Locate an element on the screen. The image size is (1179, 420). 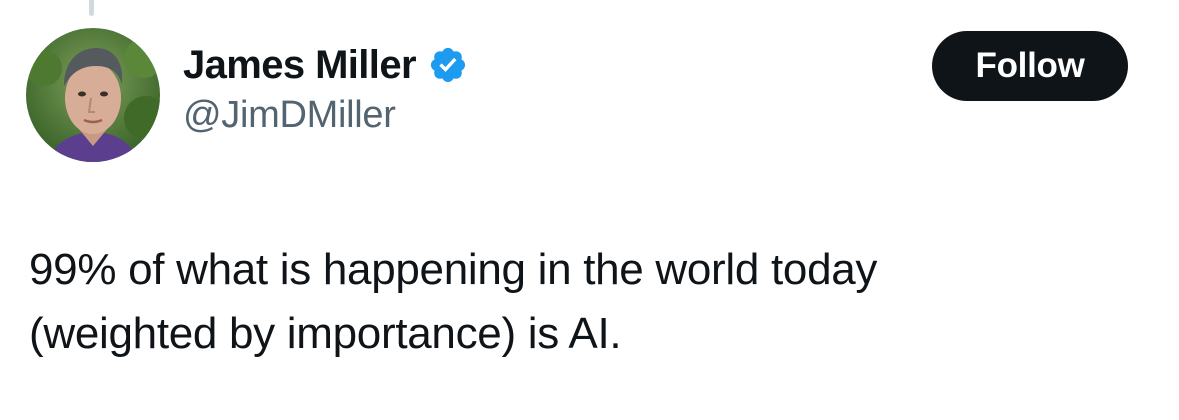
author-display-name: James Miller is located at coordinates (300, 65).